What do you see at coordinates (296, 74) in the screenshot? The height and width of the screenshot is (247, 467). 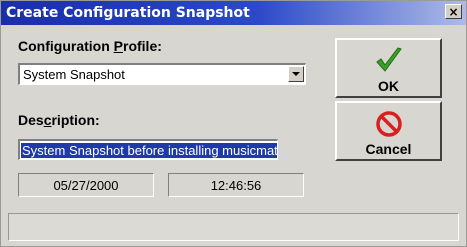 I see `chevron-down-icon` at bounding box center [296, 74].